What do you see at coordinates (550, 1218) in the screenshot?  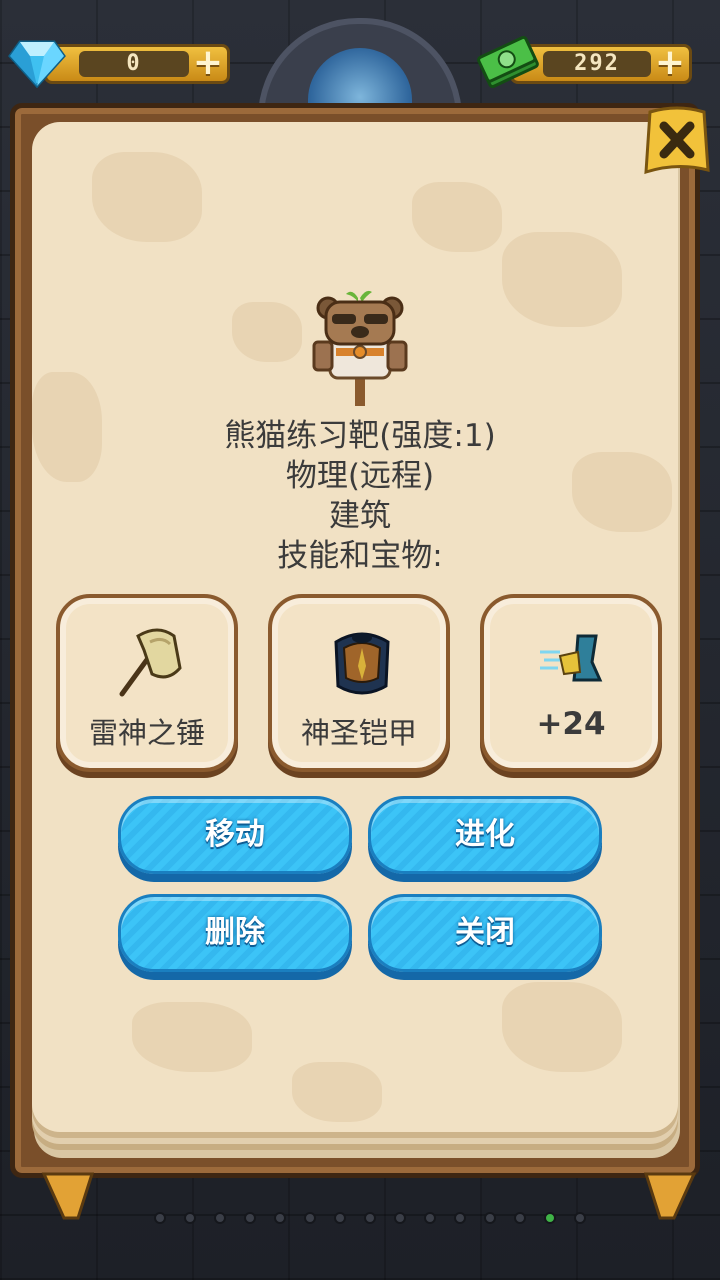 I see `page-dot-active` at bounding box center [550, 1218].